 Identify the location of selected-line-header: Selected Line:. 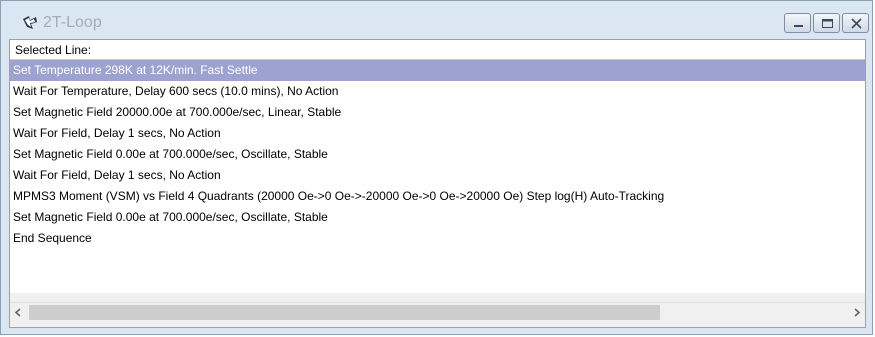
(437, 50).